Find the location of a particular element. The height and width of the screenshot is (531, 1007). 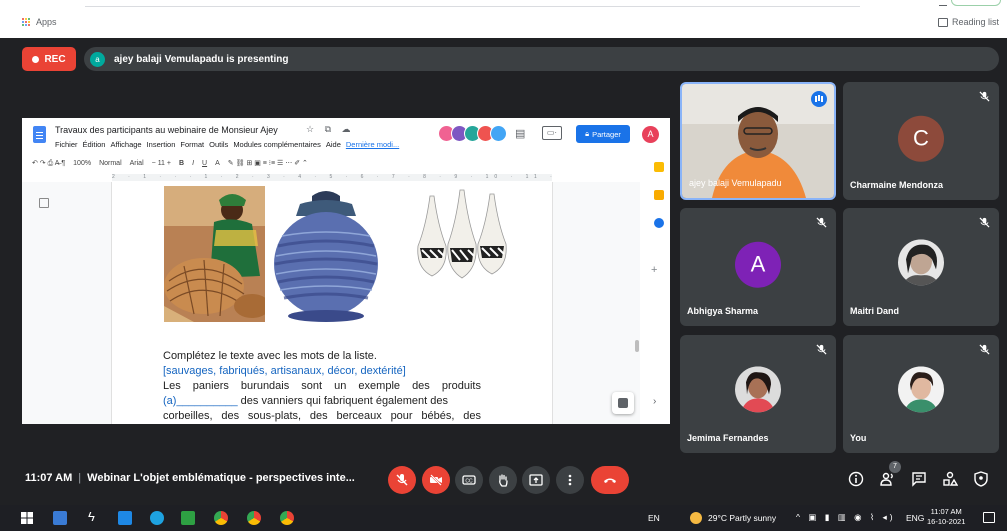

calendar-icon is located at coordinates (659, 167).